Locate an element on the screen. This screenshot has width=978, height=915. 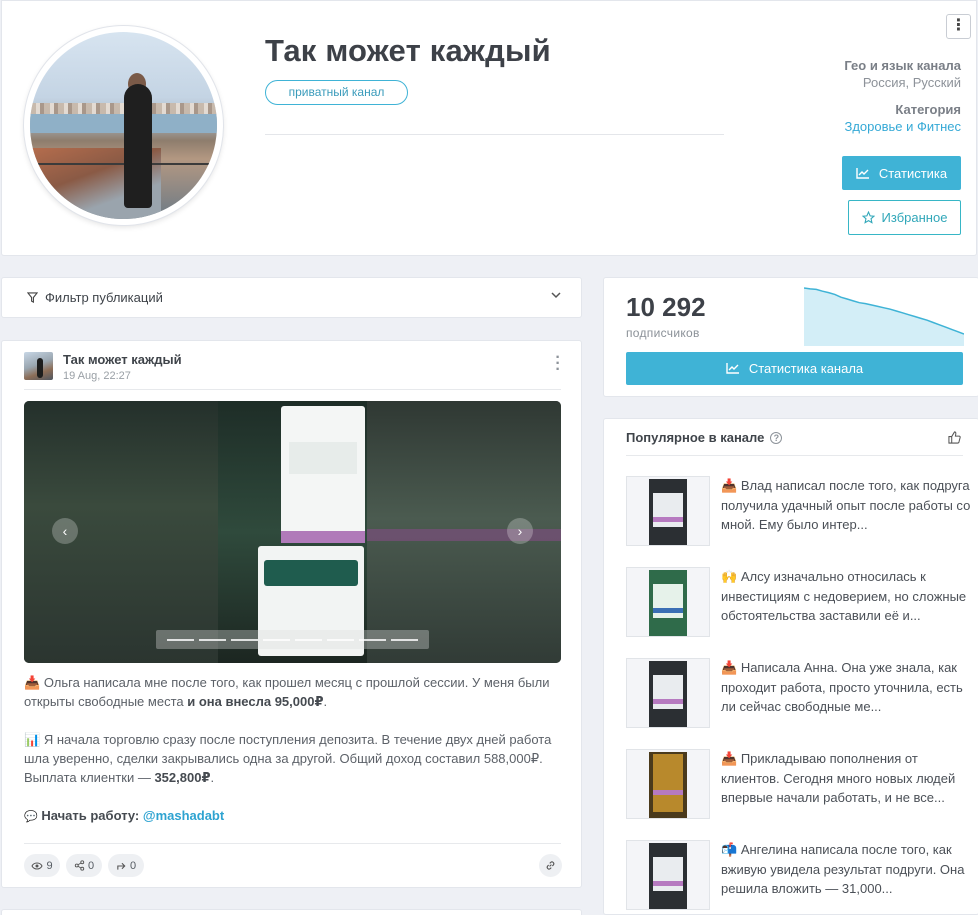
mention-link: @mashadabt is located at coordinates (183, 815).